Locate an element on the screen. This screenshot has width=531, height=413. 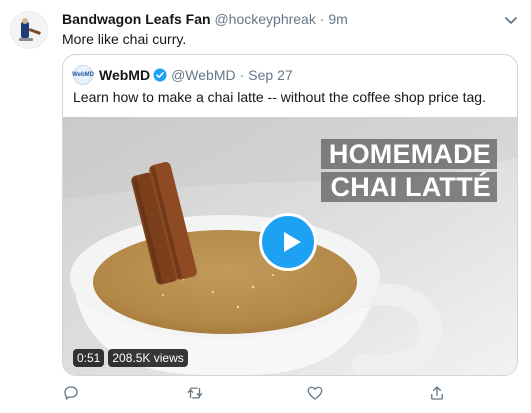
quoted-timestamp: Sep 27 is located at coordinates (270, 75).